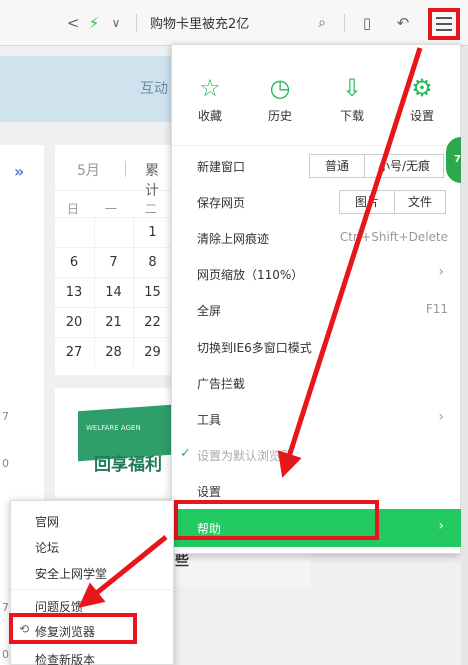 This screenshot has width=468, height=665. I want to click on menu-shortcut: F11, so click(436, 309).